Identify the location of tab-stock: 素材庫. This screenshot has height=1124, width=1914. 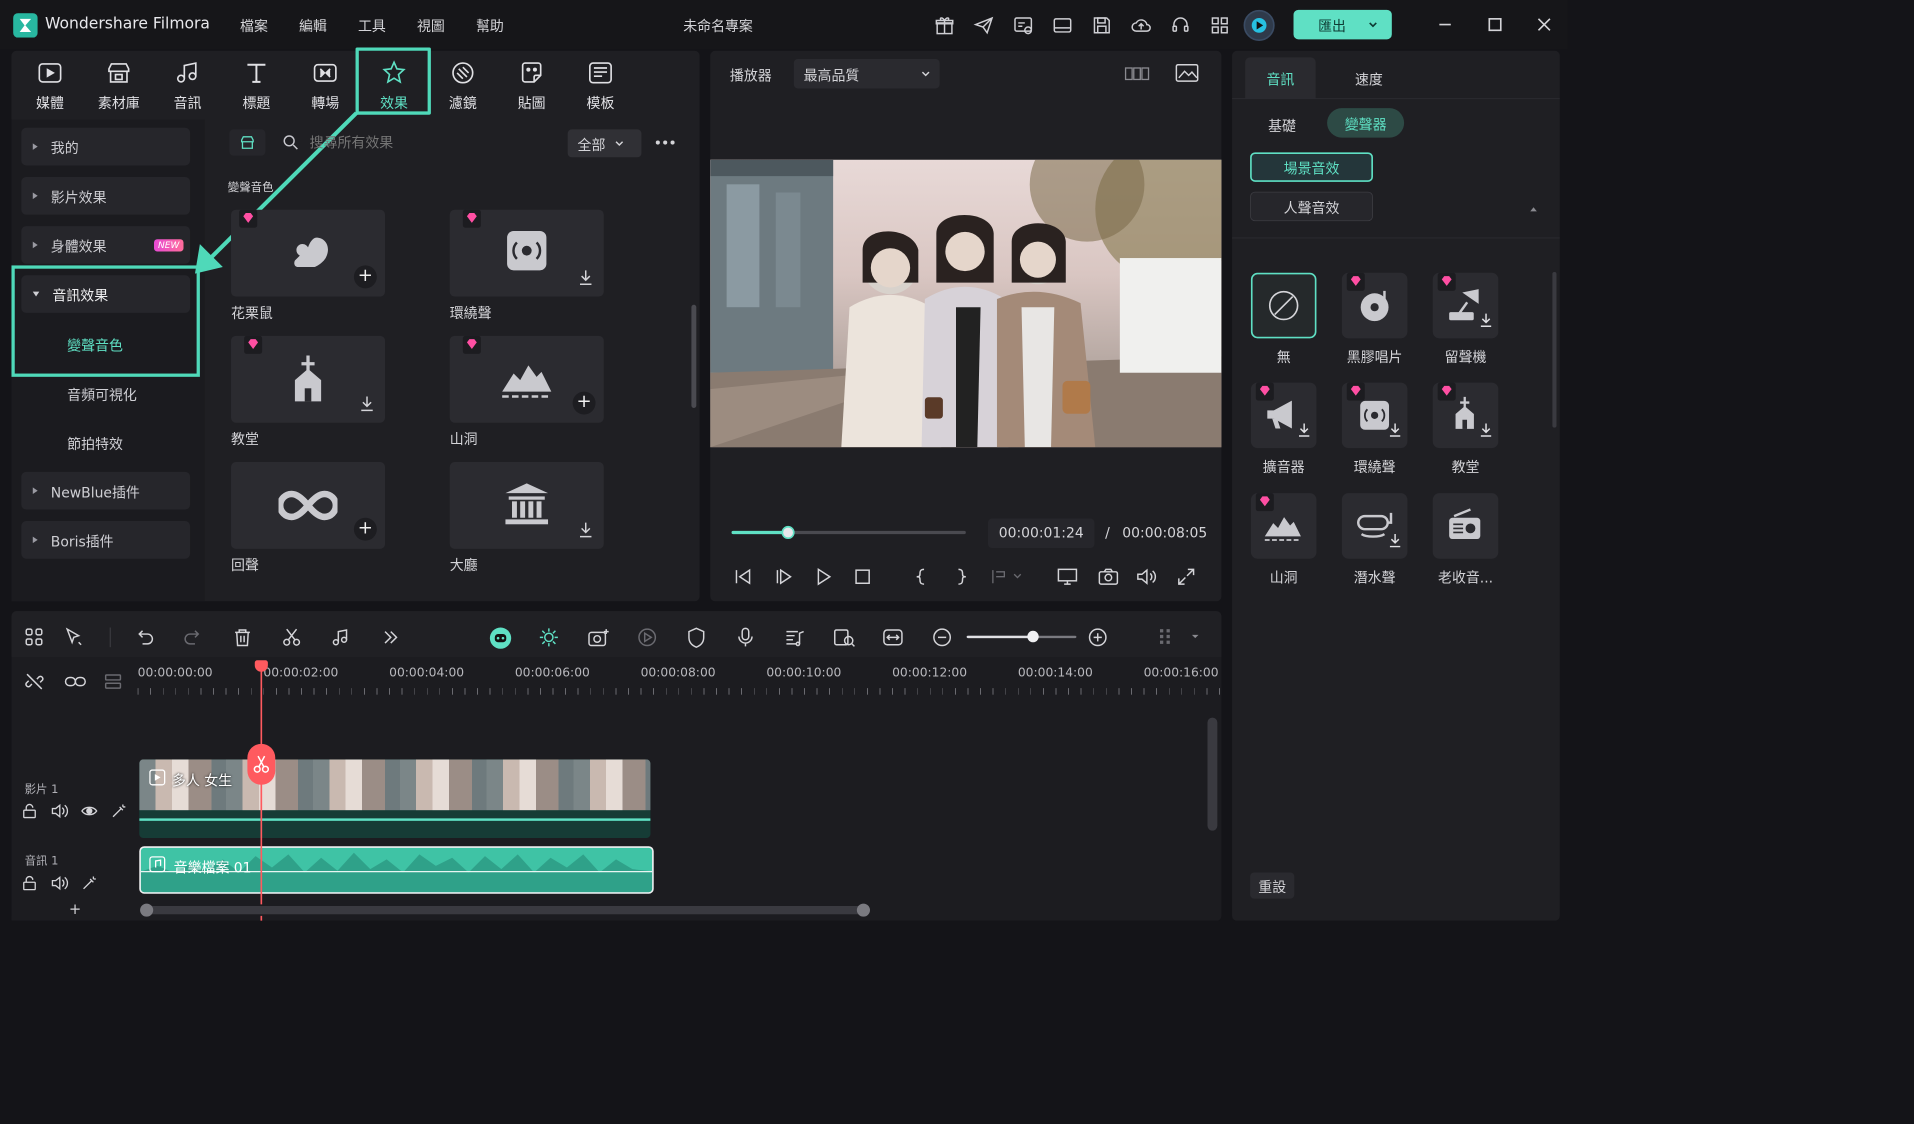
(118, 85).